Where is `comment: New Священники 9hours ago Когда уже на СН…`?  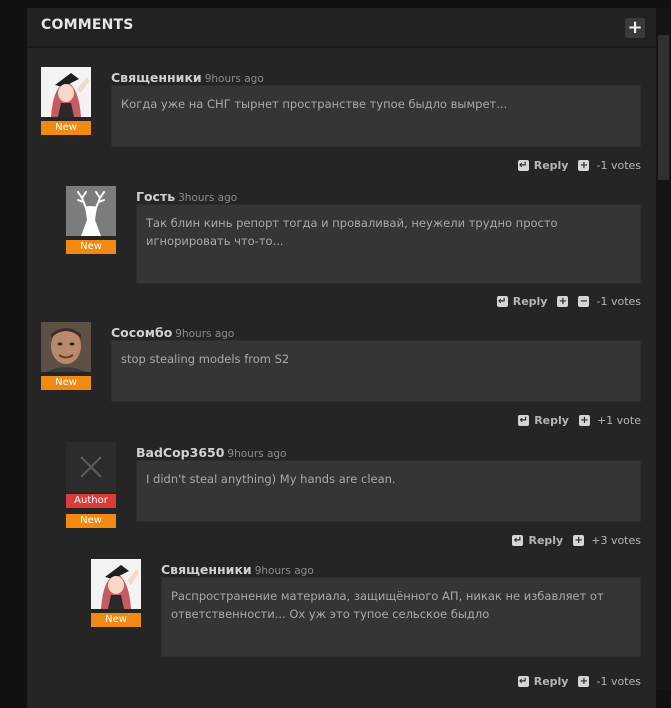 comment: New Священники 9hours ago Когда уже на СН… is located at coordinates (341, 122).